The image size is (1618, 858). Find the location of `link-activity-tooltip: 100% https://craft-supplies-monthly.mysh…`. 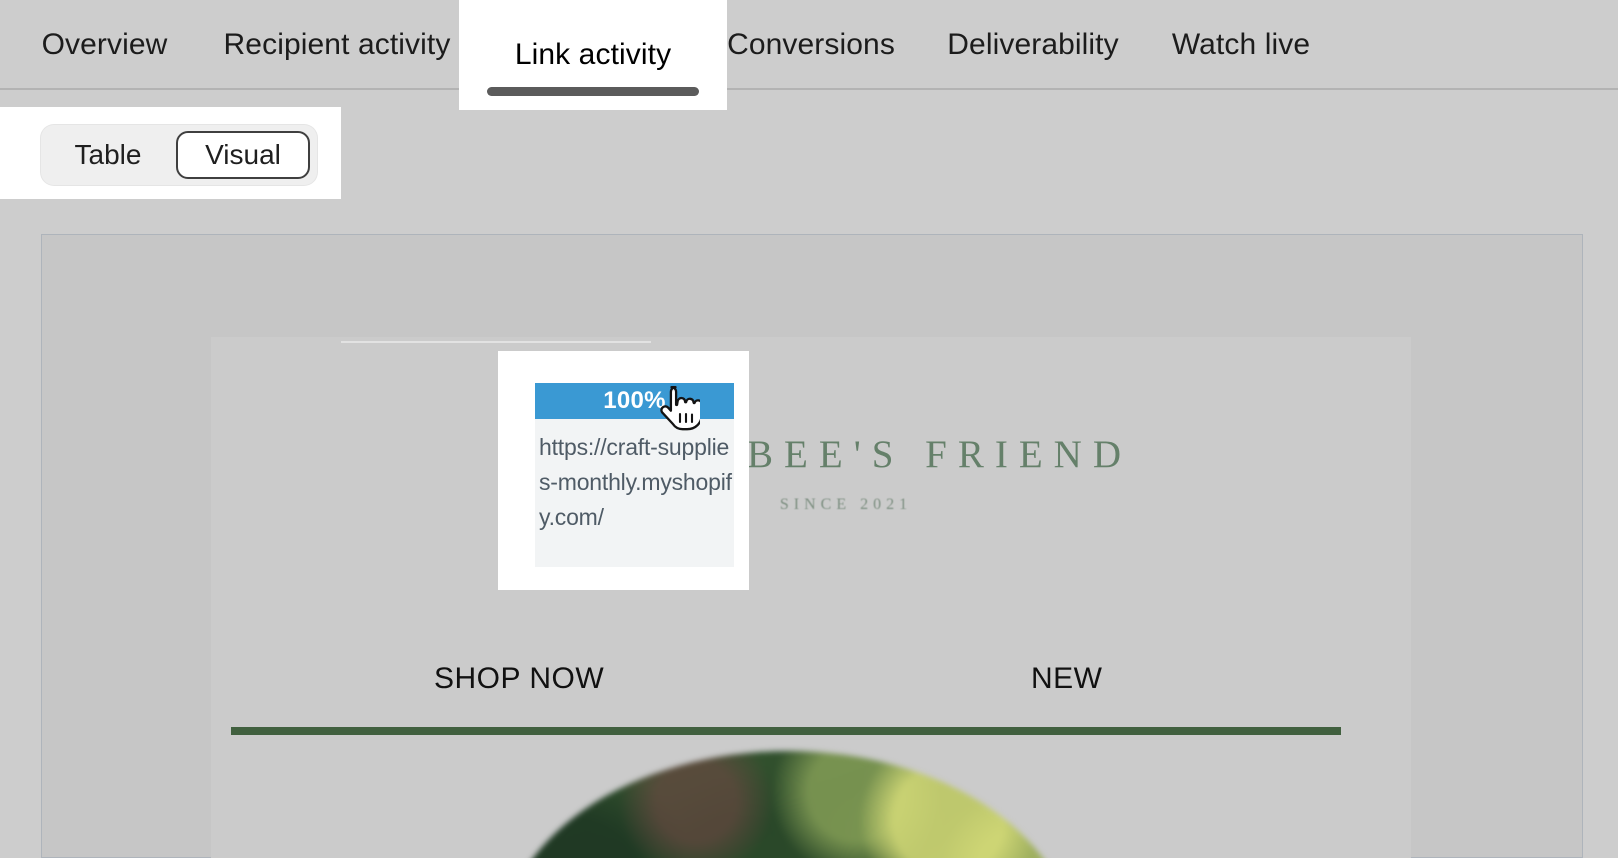

link-activity-tooltip: 100% https://craft-supplies-monthly.mysh… is located at coordinates (623, 470).